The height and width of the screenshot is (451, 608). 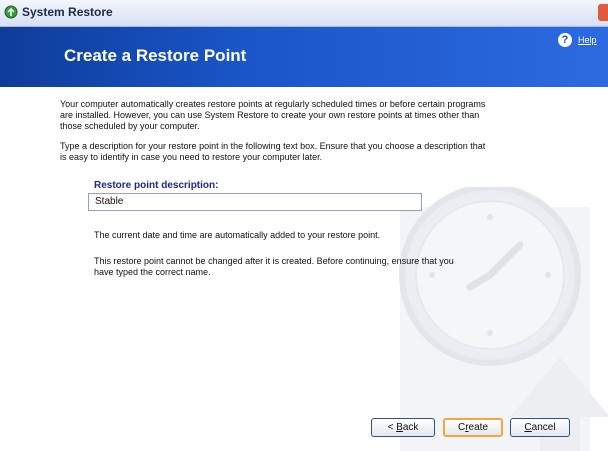 I want to click on header-banner: Create a Restore Point ? Help, so click(x=304, y=57).